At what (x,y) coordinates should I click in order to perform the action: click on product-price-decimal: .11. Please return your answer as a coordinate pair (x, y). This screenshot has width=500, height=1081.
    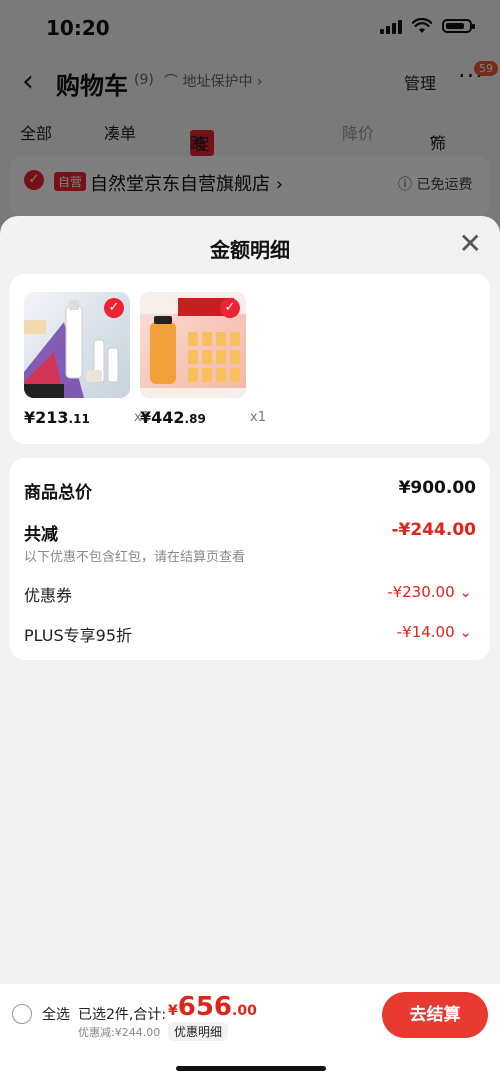
    Looking at the image, I should click on (79, 419).